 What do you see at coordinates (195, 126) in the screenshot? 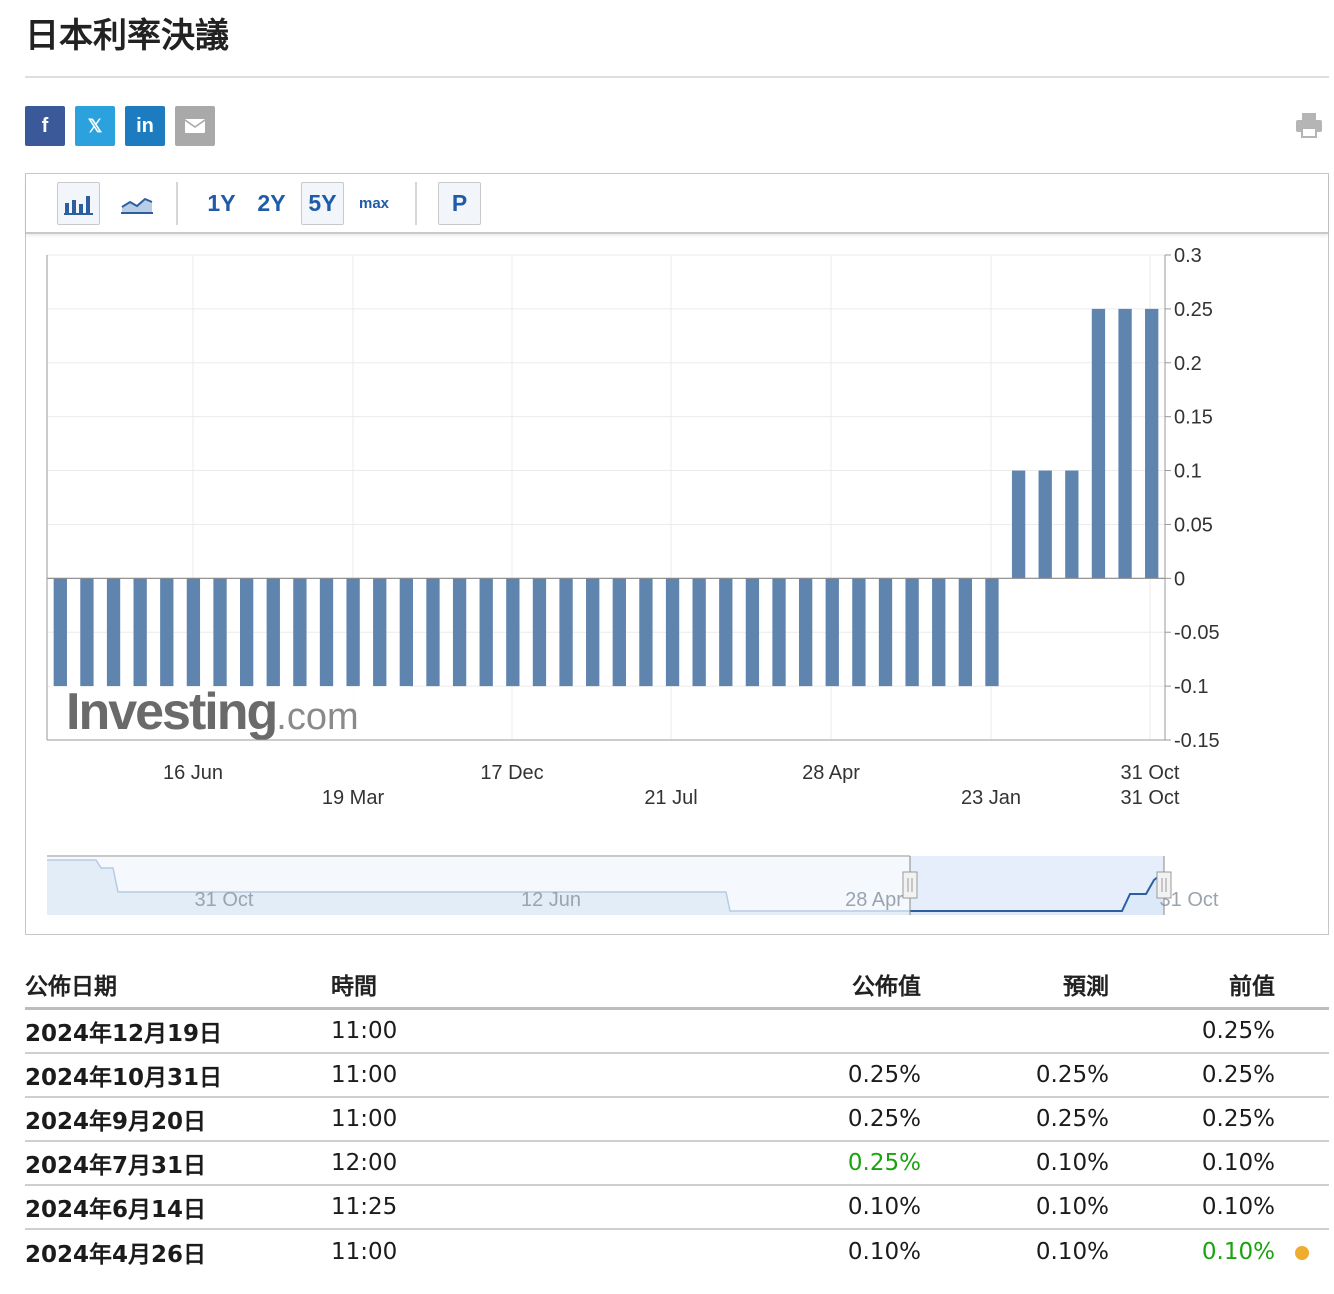
I see `email-share-button` at bounding box center [195, 126].